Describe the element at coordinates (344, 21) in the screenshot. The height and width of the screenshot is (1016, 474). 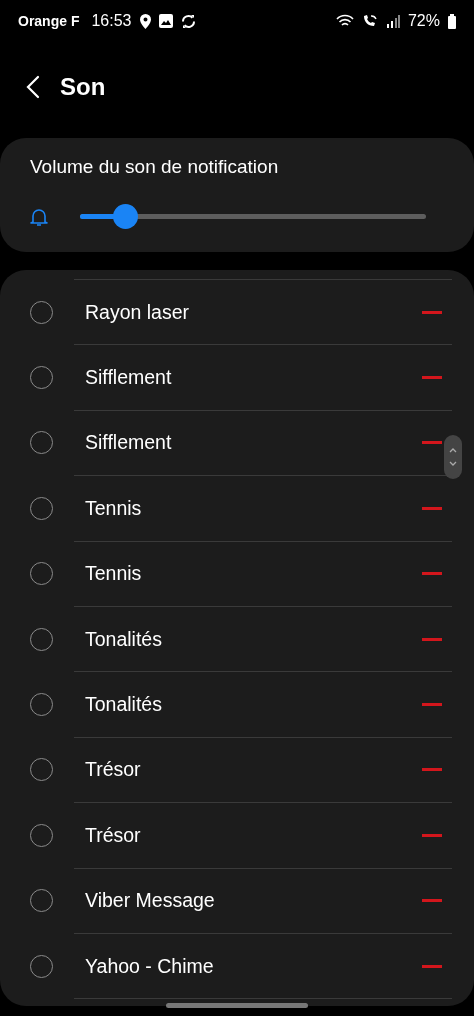
I see `wifi-icon` at that location.